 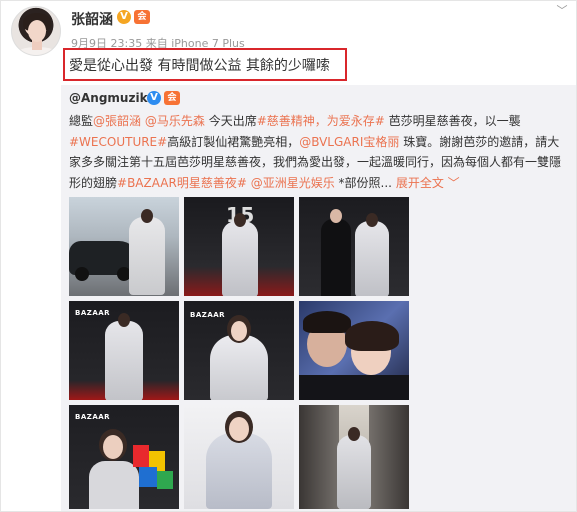 I want to click on text-segment: 總監, so click(x=81, y=121).